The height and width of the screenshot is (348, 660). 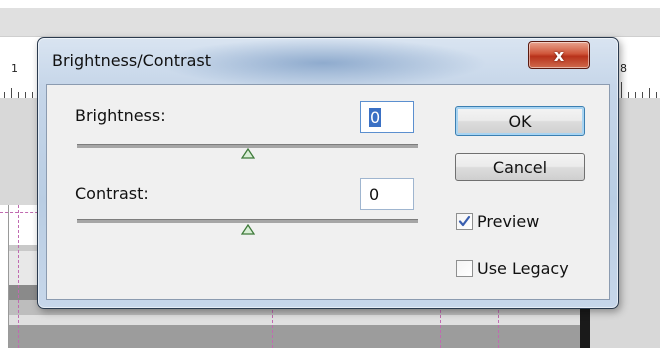 I want to click on brightness-input: 0, so click(x=387, y=117).